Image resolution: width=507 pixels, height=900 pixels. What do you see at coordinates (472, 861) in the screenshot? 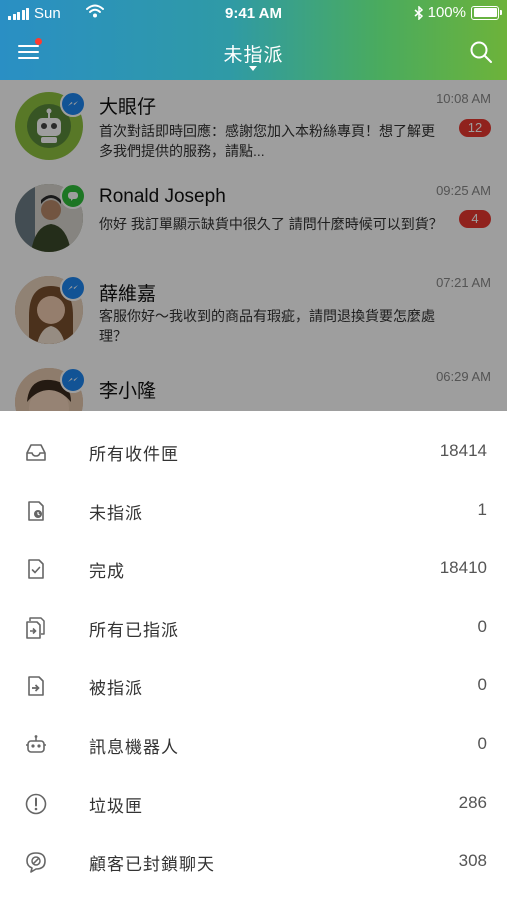
I see `menu-item-count: 308` at bounding box center [472, 861].